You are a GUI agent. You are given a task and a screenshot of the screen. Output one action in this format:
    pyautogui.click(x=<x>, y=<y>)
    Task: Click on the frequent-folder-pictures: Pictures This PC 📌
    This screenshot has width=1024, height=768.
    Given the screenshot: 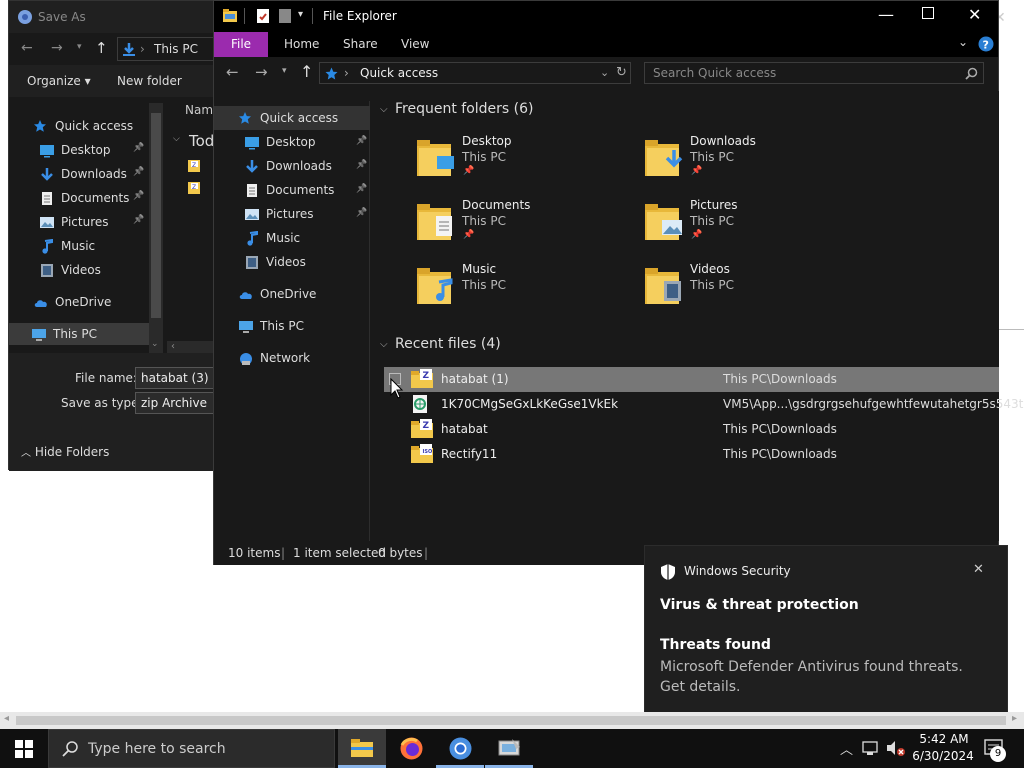 What is the action you would take?
    pyautogui.click(x=753, y=226)
    